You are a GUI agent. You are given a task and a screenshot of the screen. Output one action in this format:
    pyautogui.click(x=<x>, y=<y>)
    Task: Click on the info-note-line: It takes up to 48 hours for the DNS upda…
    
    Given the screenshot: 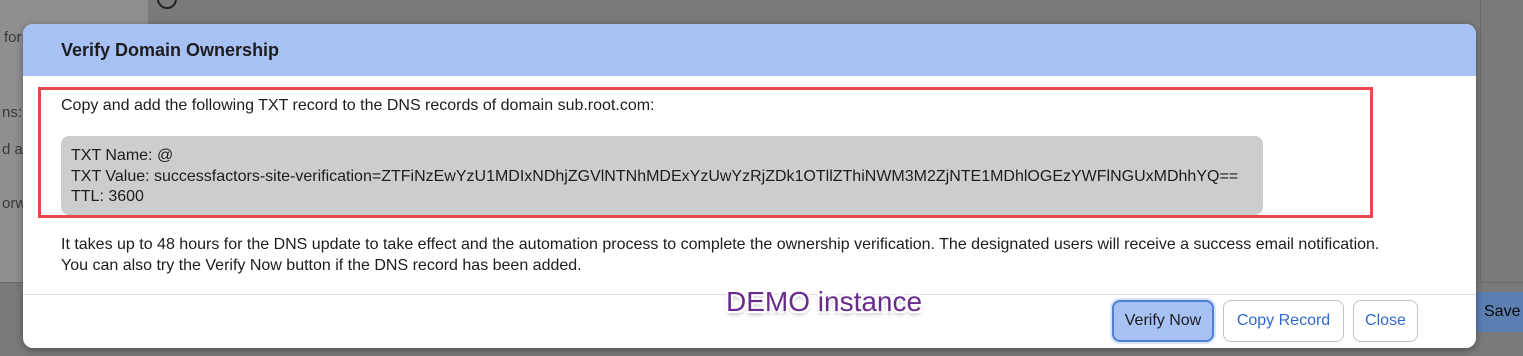 What is the action you would take?
    pyautogui.click(x=720, y=244)
    